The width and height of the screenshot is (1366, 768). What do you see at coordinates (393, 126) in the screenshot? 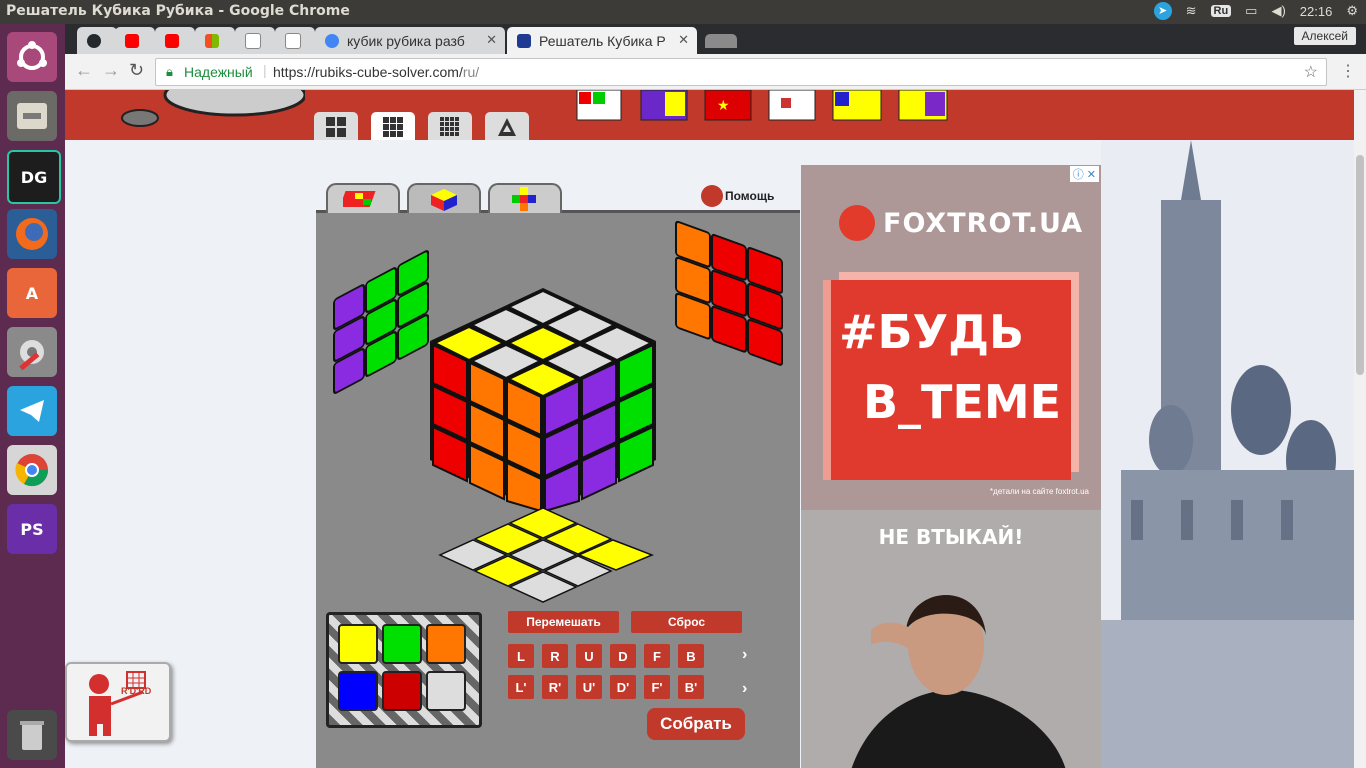
I see `tab-cube-3x3` at bounding box center [393, 126].